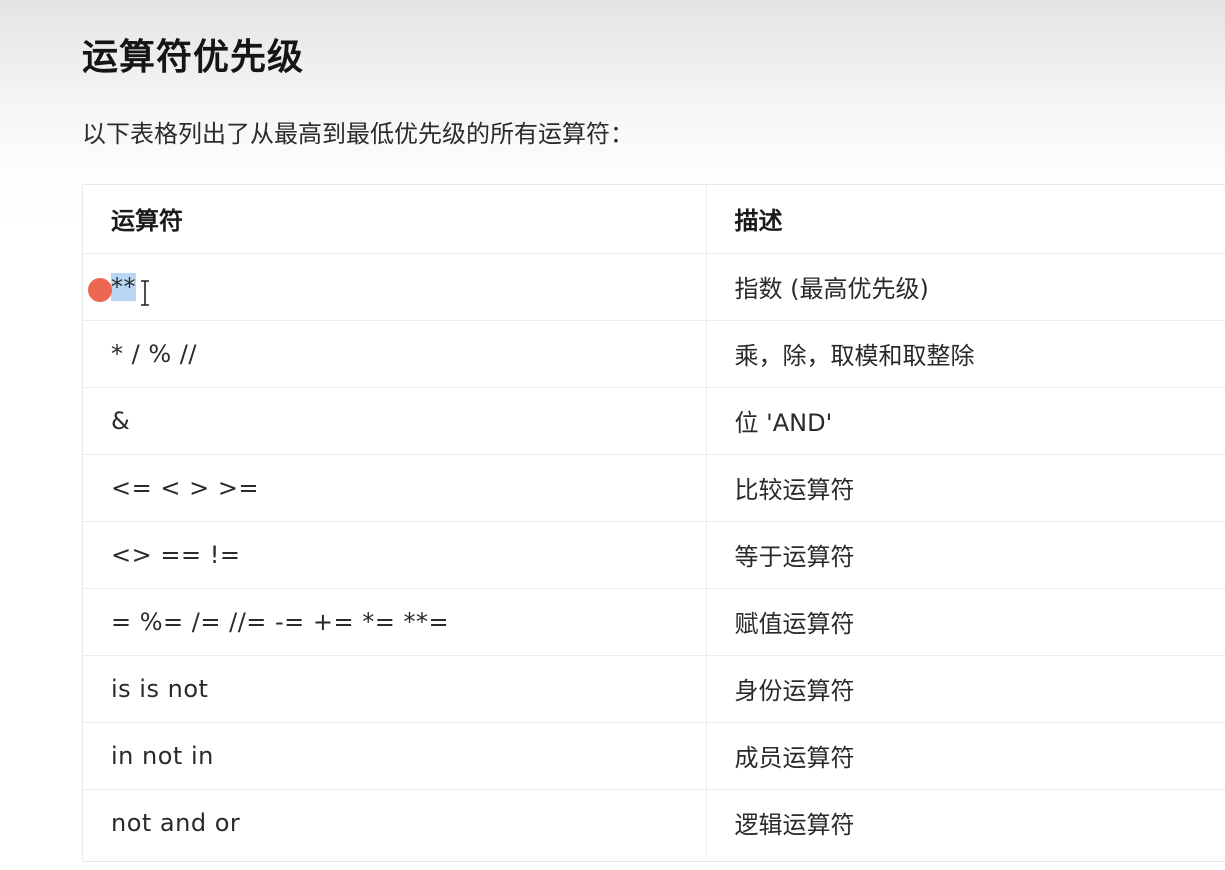 This screenshot has width=1225, height=870. I want to click on table-row: is is not 身份运算符, so click(654, 689).